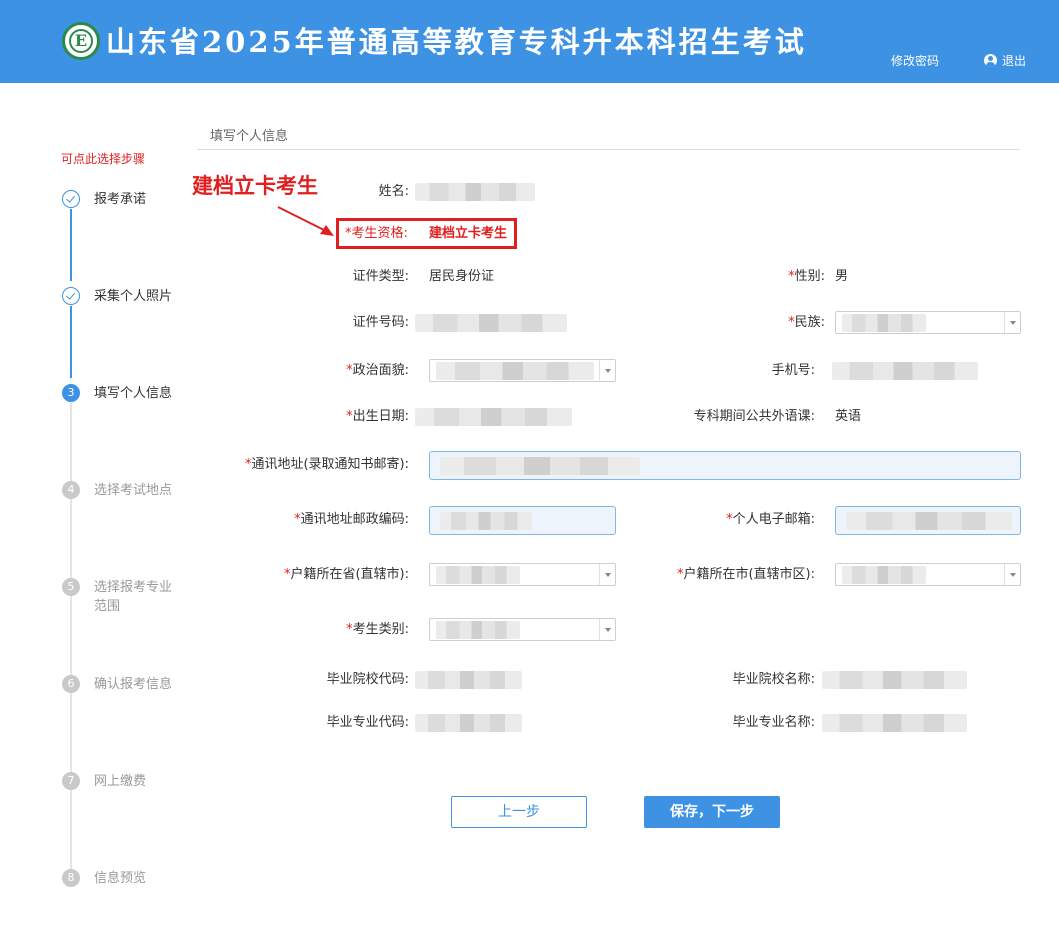 The image size is (1059, 925). I want to click on step-number: 5, so click(71, 587).